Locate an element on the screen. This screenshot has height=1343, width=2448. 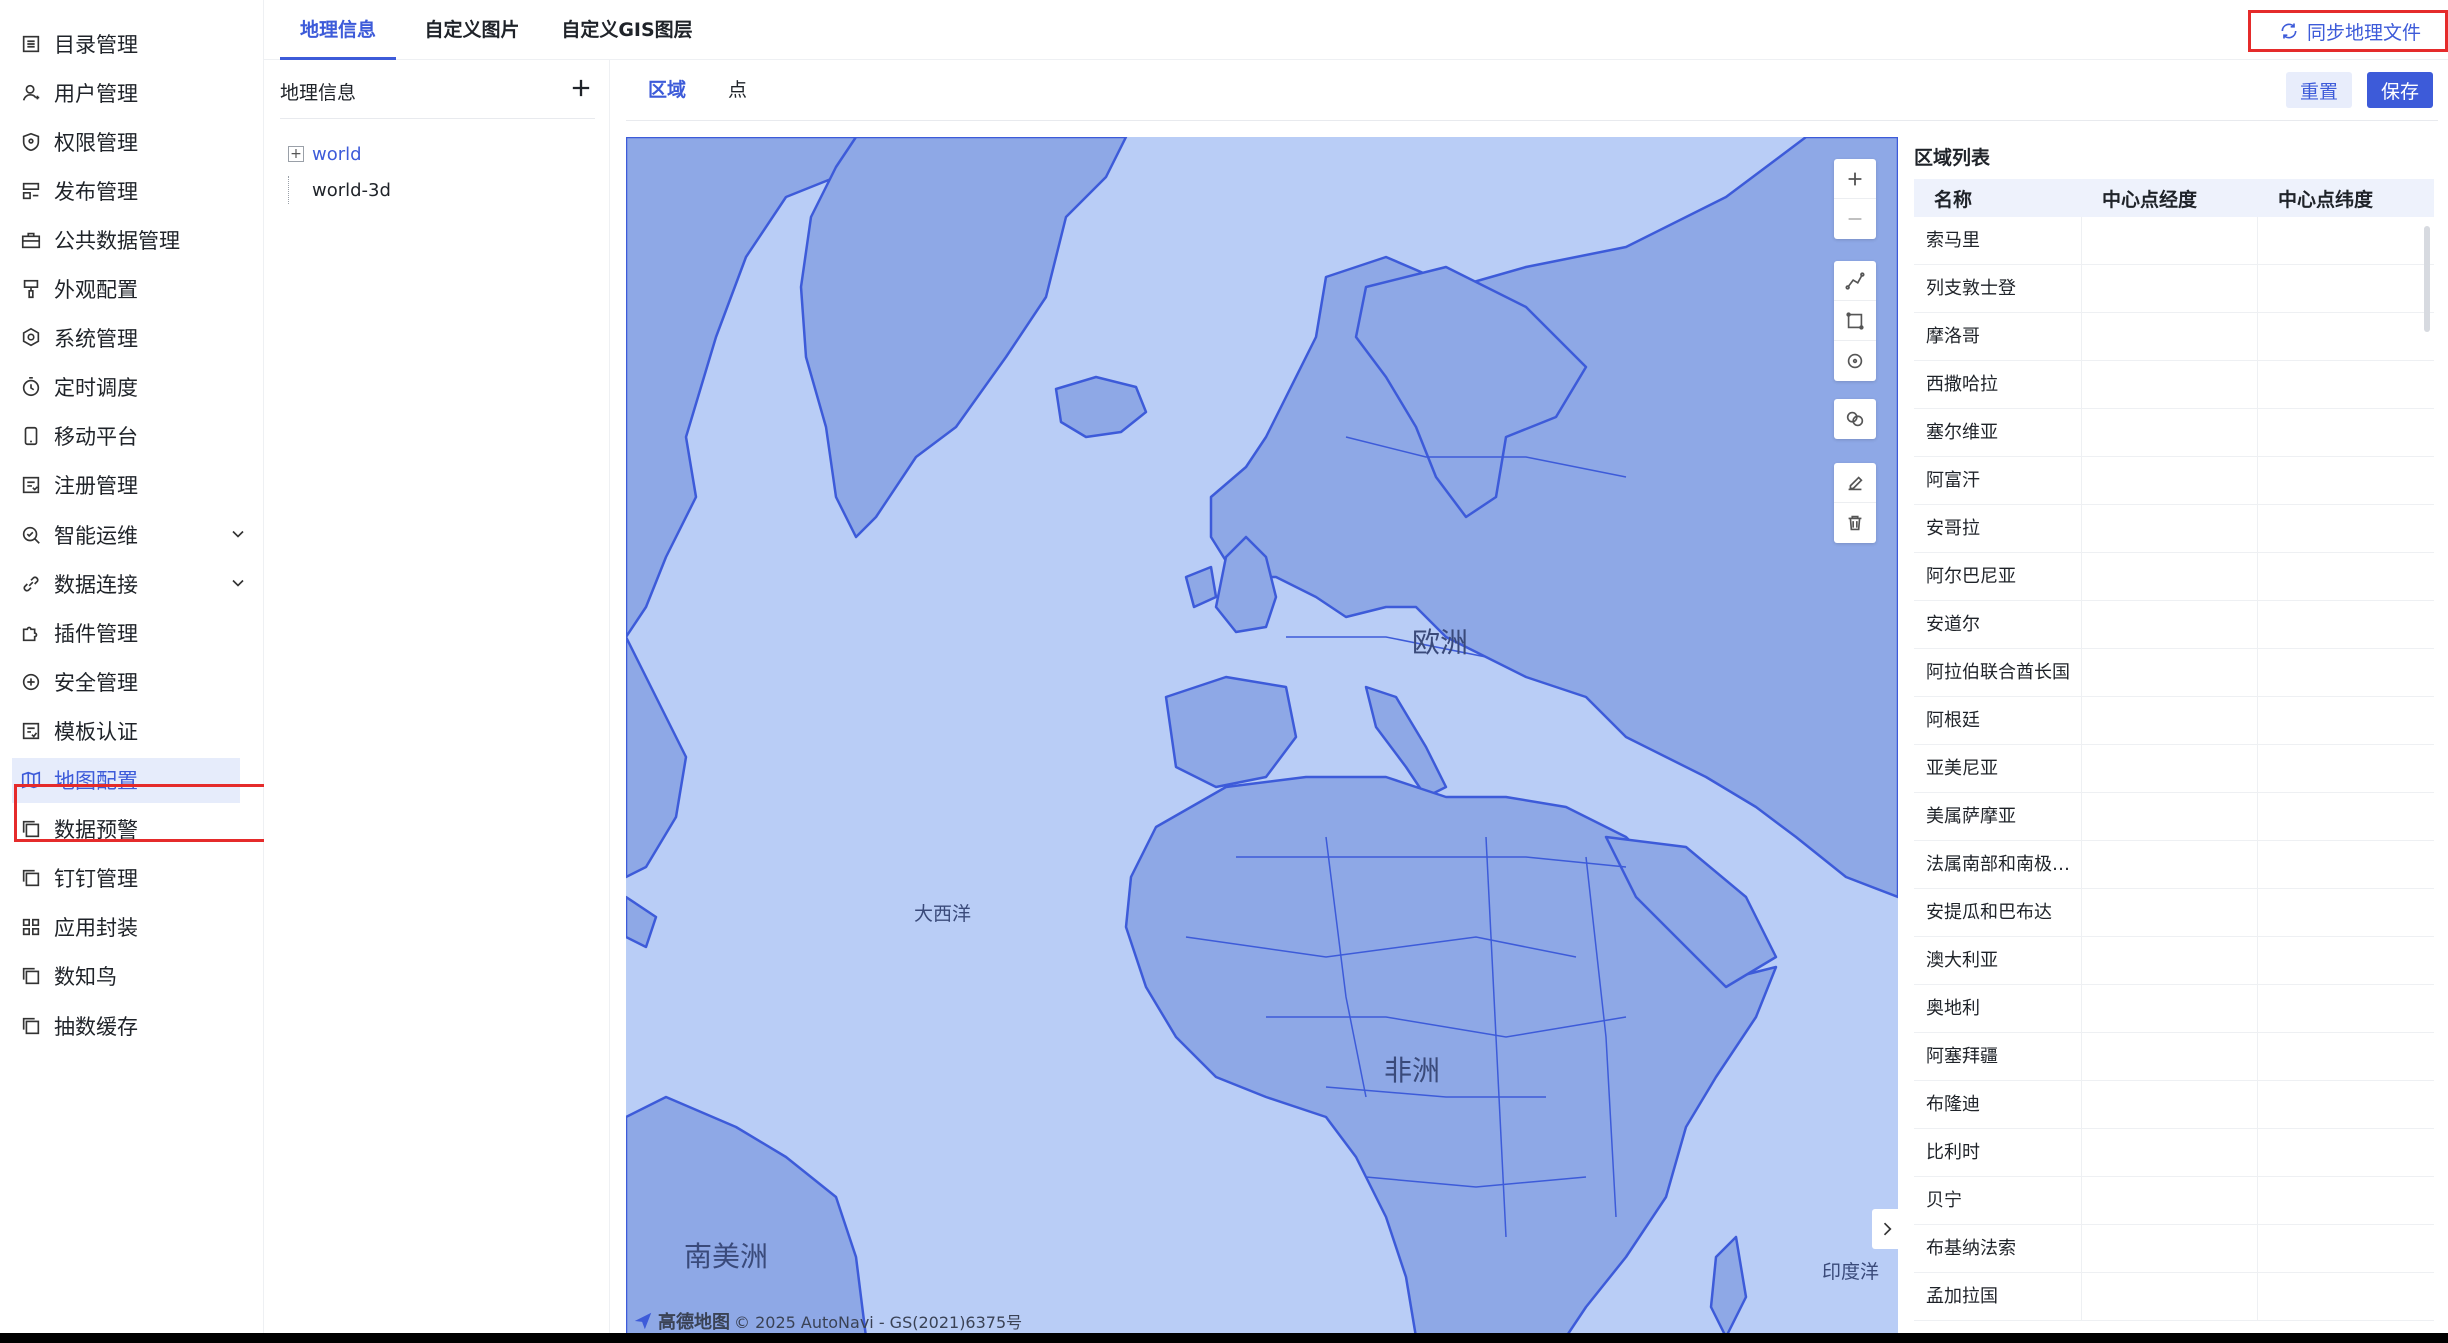
sidebar-item-5: 公共数据管理 is located at coordinates (135, 239).